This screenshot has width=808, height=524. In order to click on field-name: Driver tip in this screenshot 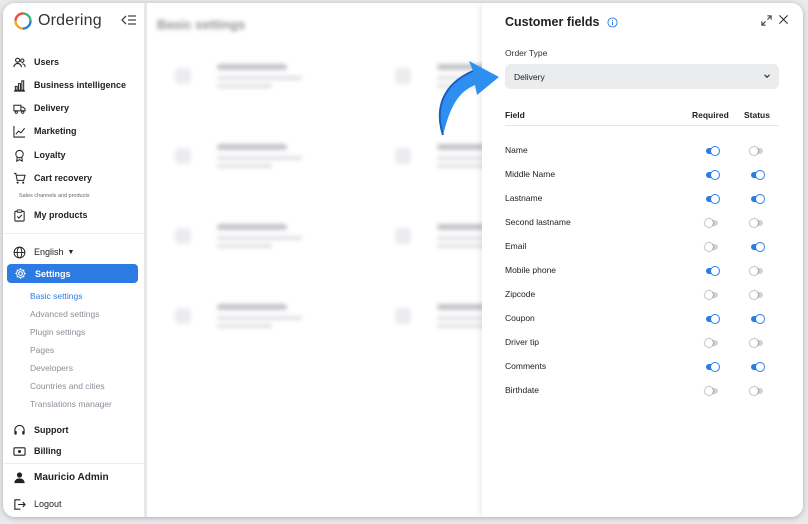, I will do `click(522, 342)`.